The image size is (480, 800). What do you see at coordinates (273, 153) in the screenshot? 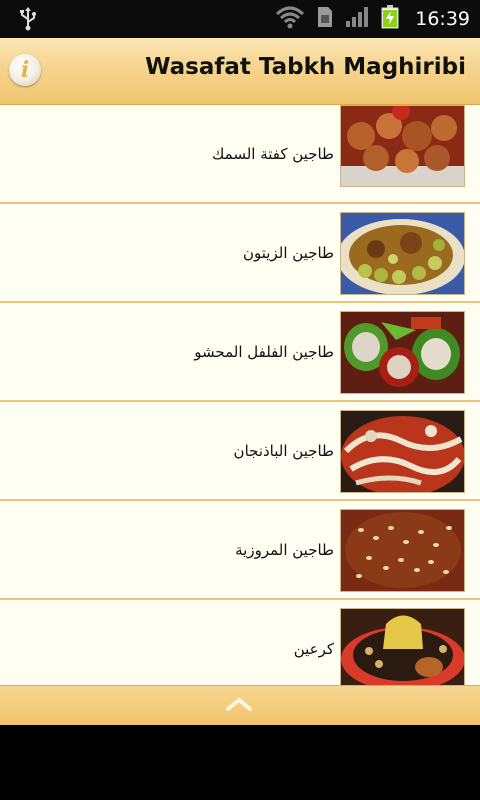
I see `recipe-name: طاجين كفتة السمك` at bounding box center [273, 153].